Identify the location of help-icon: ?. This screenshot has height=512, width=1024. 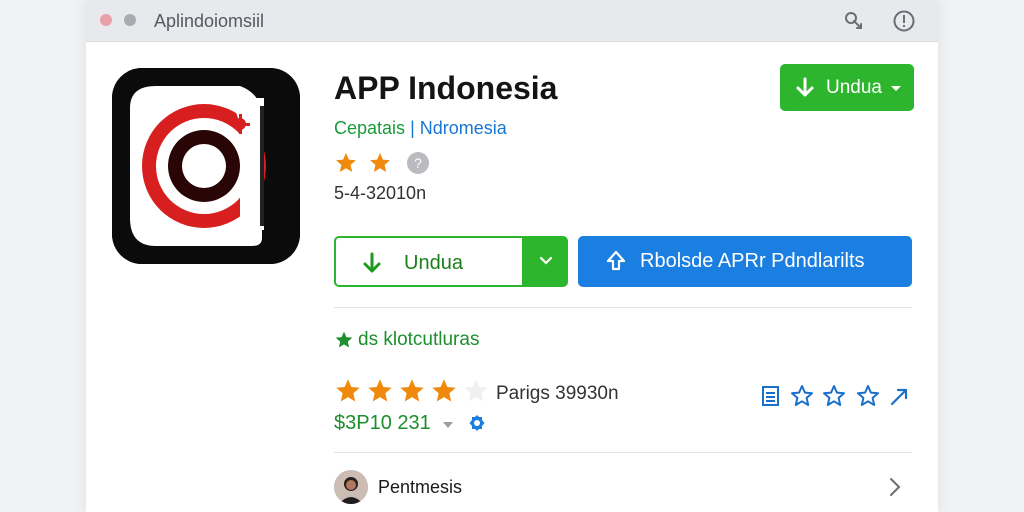
(418, 163).